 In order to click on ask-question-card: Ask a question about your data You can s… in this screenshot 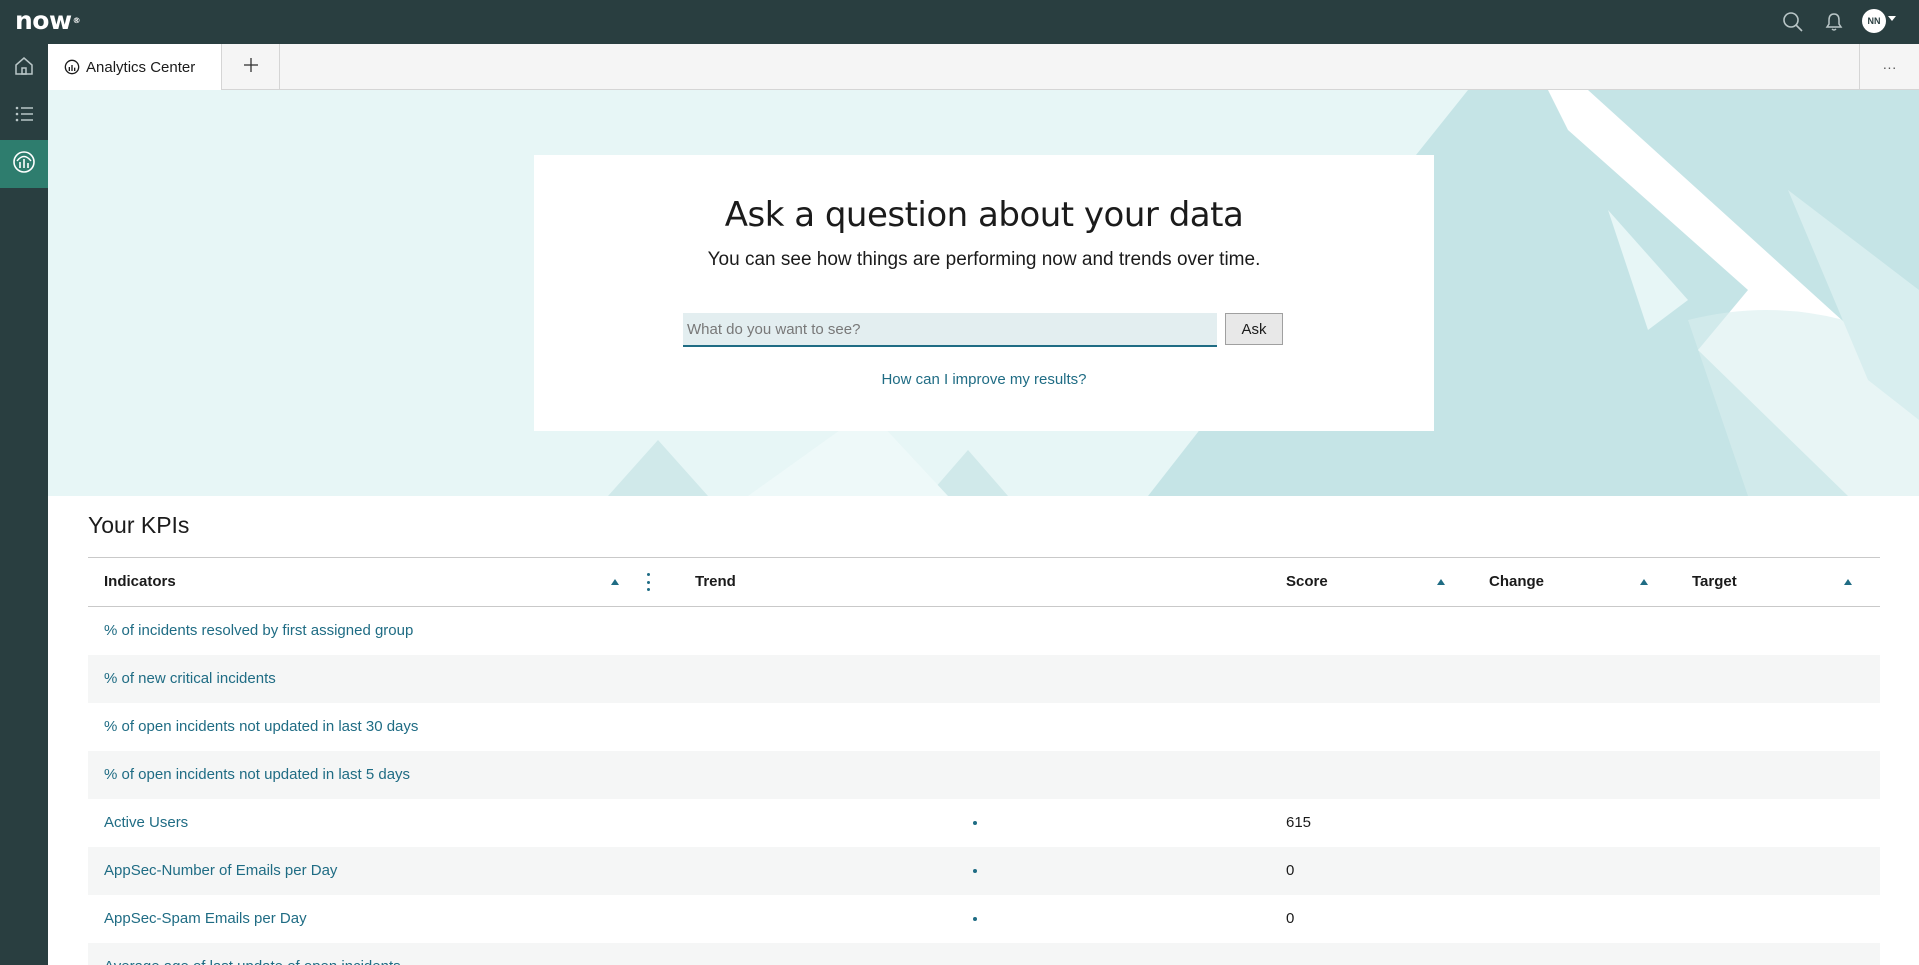, I will do `click(984, 293)`.